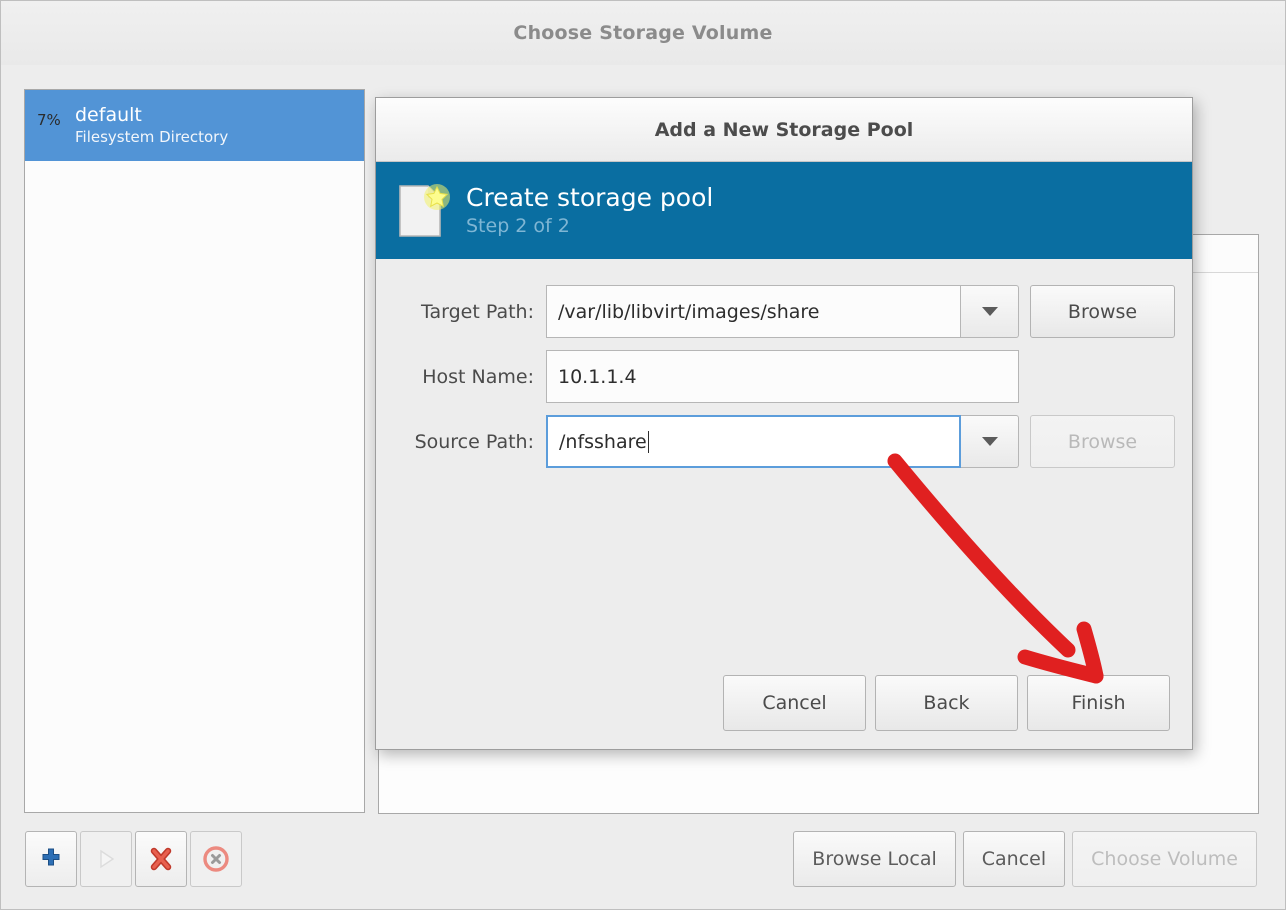 The width and height of the screenshot is (1286, 910). What do you see at coordinates (477, 311) in the screenshot?
I see `target-path-label: Target Path:` at bounding box center [477, 311].